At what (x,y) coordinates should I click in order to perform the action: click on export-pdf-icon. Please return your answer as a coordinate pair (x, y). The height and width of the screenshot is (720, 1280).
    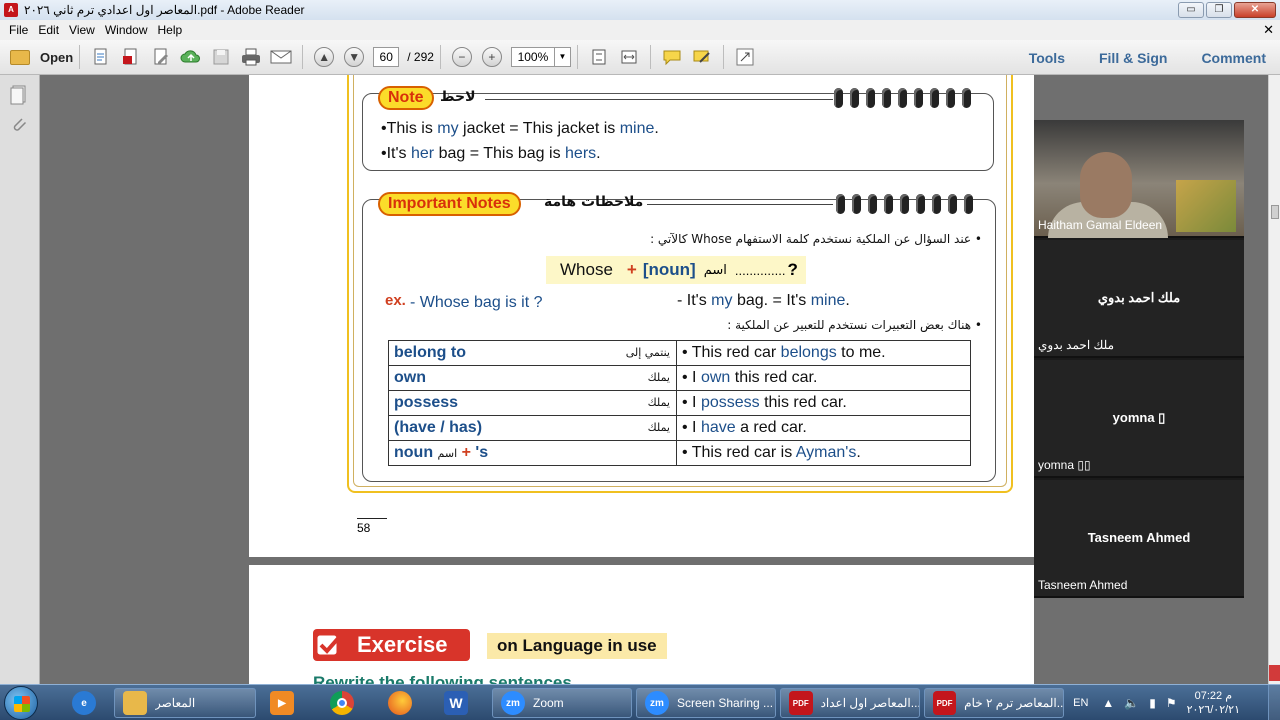
    Looking at the image, I should click on (131, 57).